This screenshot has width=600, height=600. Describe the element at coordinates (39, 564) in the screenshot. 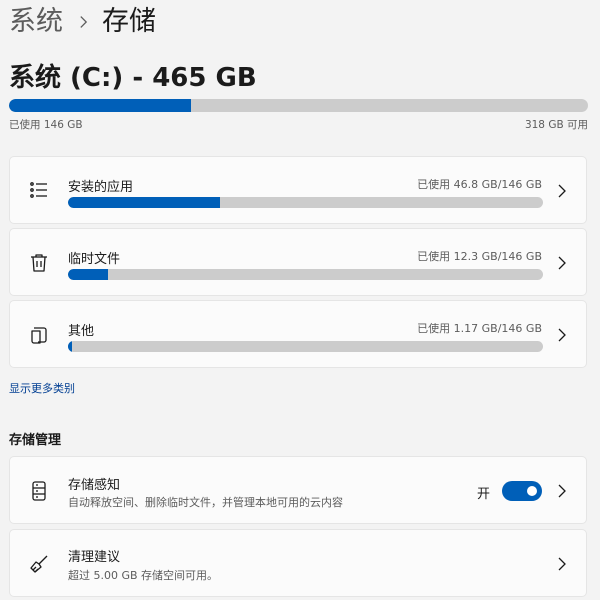

I see `broom-icon` at that location.